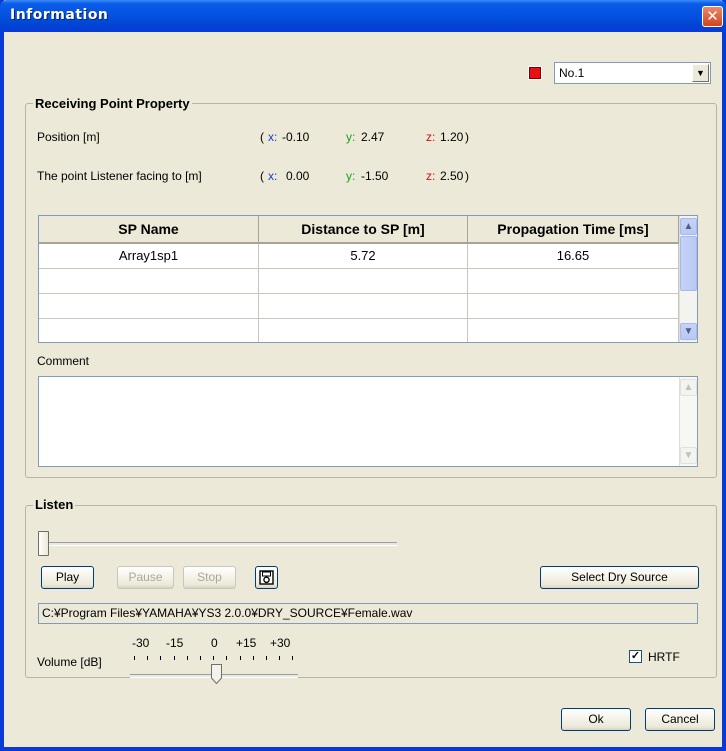  I want to click on comment-scrollbar: ▲ ▼, so click(688, 421).